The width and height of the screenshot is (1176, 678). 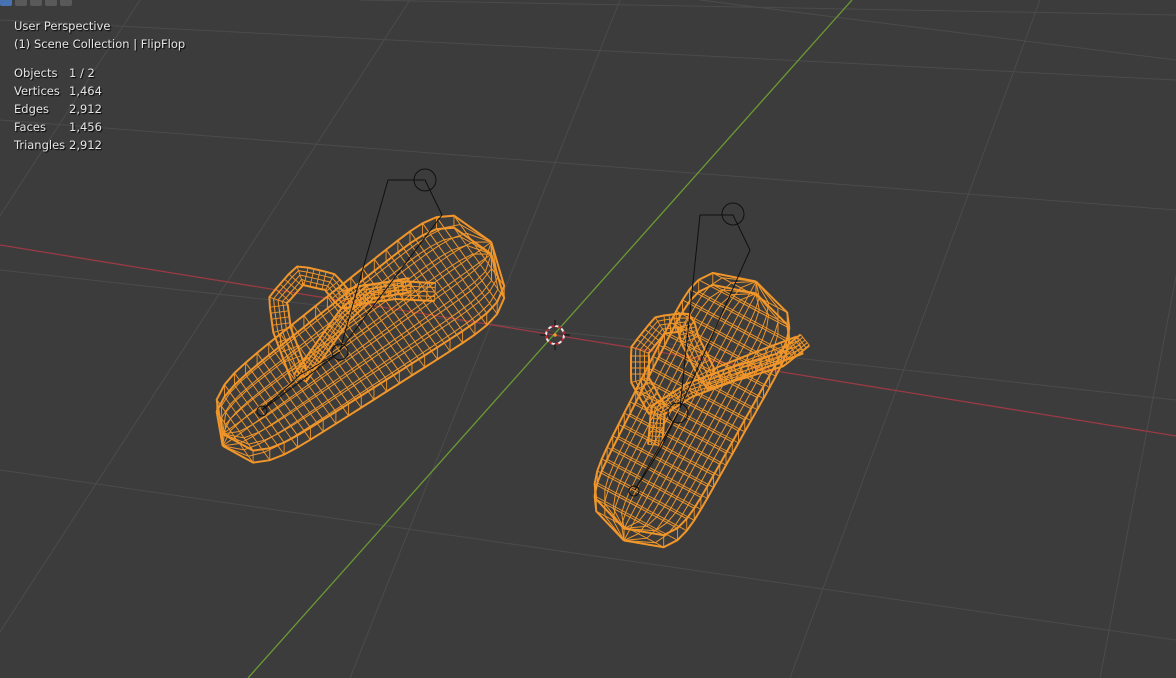 I want to click on select-mode-icon, so click(x=21, y=3).